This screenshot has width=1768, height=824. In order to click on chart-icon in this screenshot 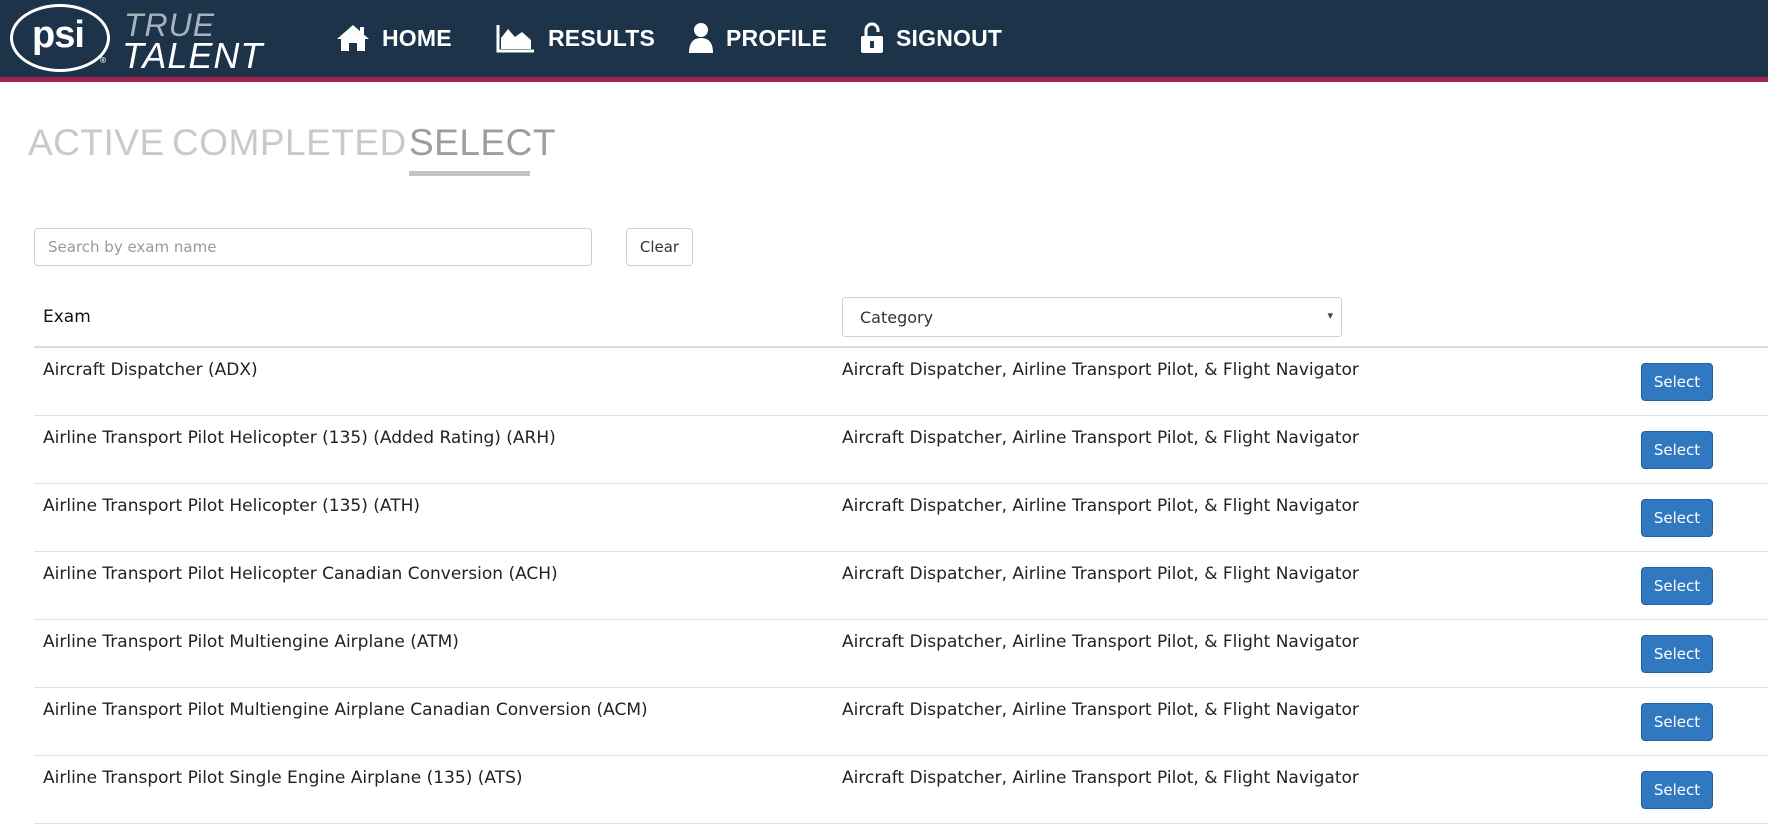, I will do `click(516, 38)`.